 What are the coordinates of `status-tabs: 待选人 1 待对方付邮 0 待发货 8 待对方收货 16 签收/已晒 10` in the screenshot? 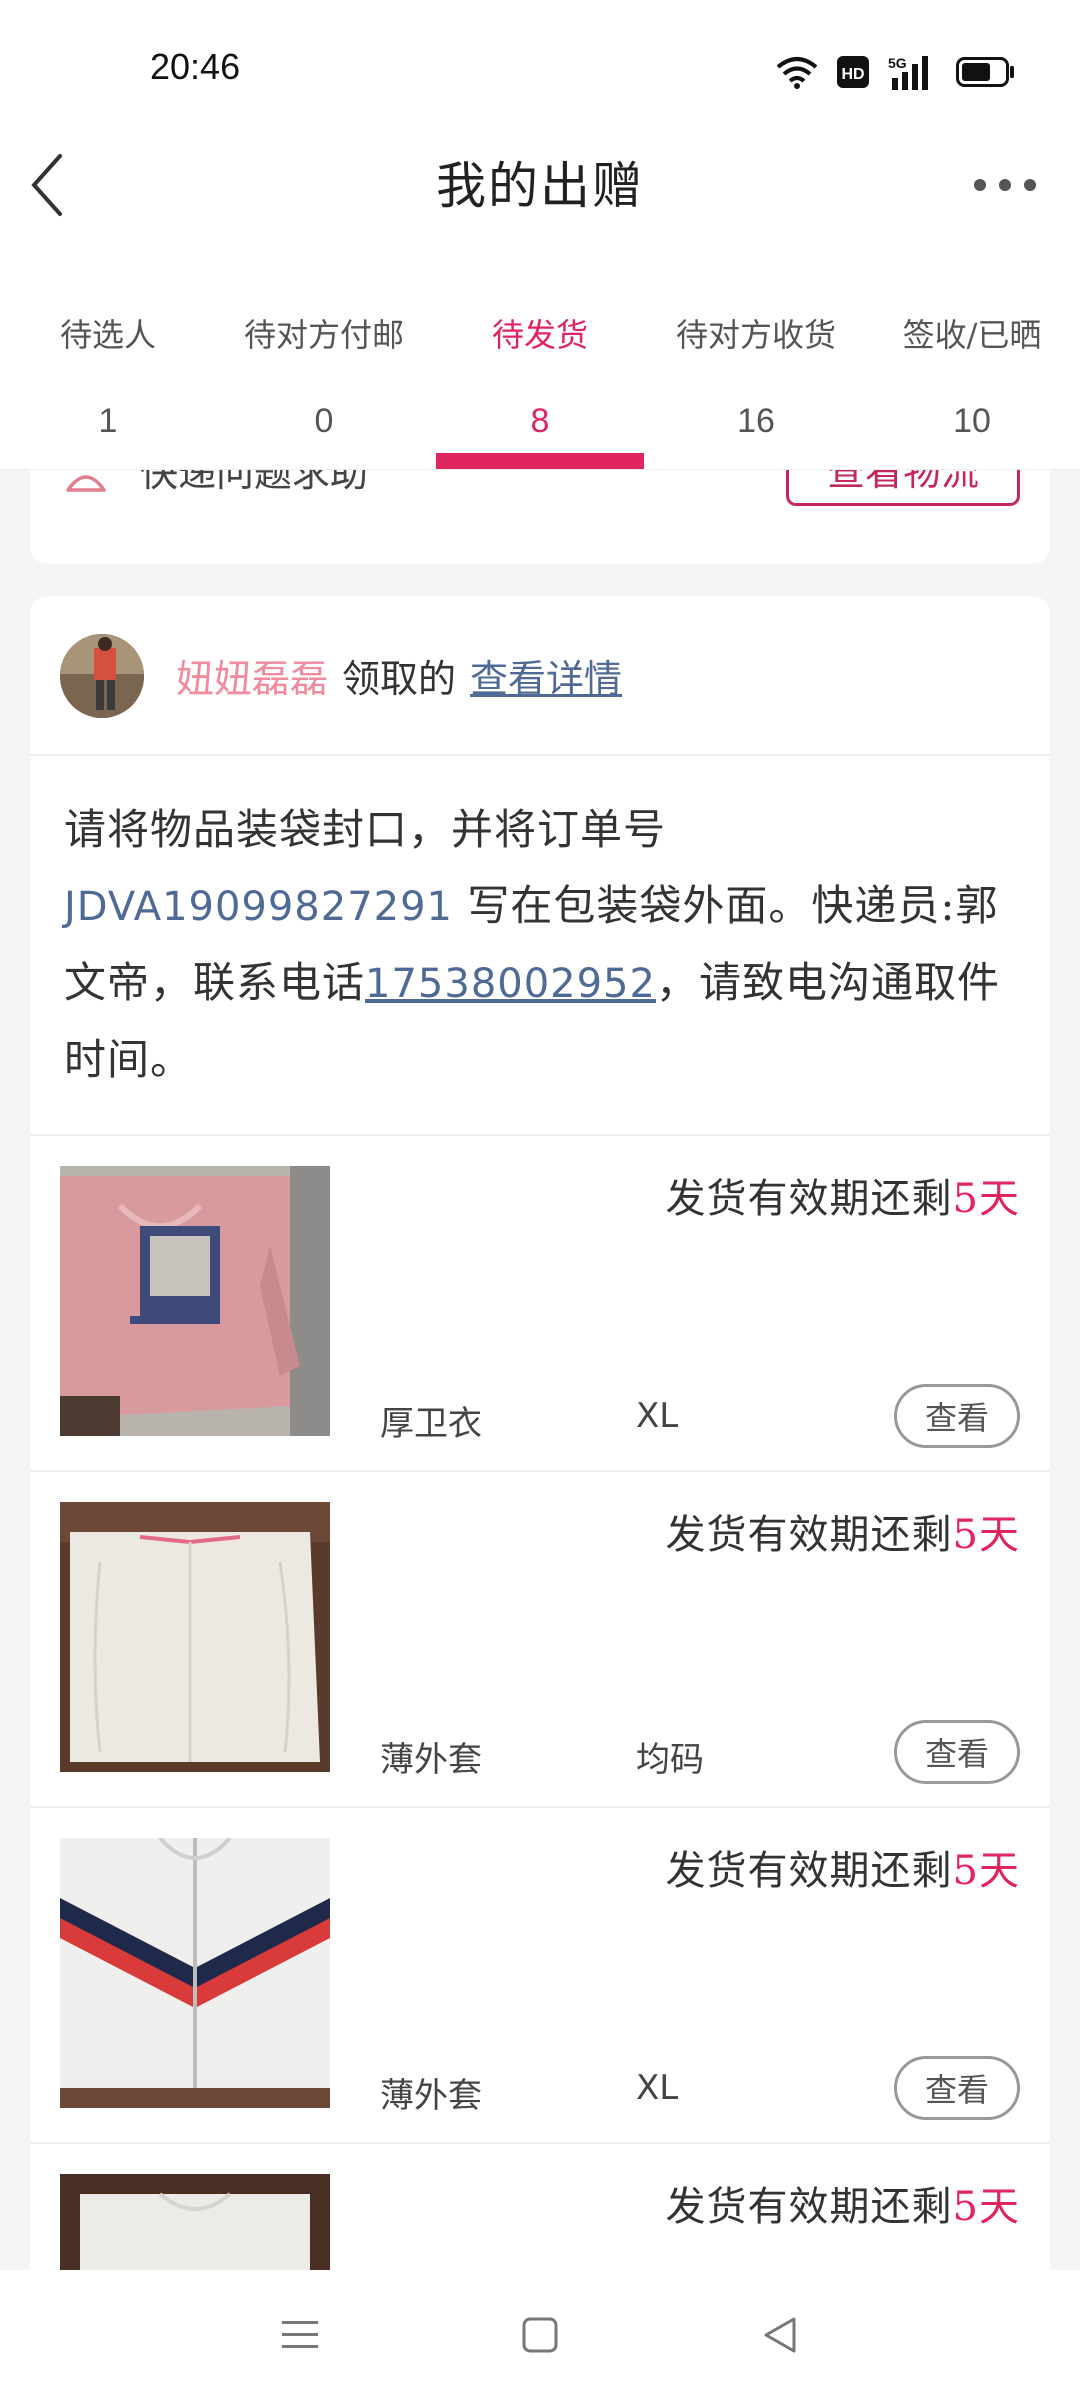 It's located at (540, 360).